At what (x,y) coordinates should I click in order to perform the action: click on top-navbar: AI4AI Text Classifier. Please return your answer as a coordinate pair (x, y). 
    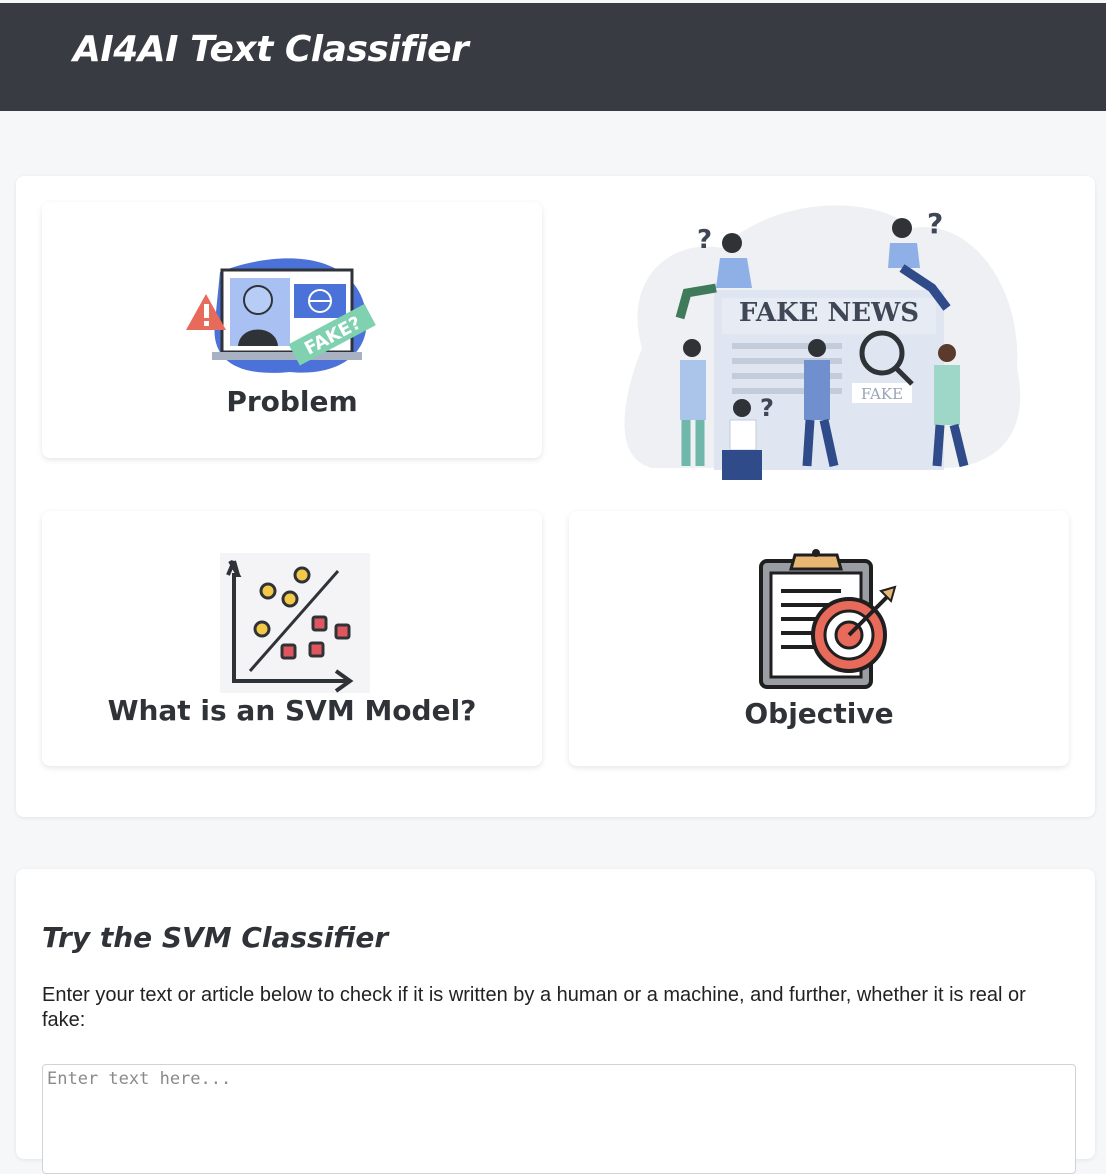
    Looking at the image, I should click on (553, 57).